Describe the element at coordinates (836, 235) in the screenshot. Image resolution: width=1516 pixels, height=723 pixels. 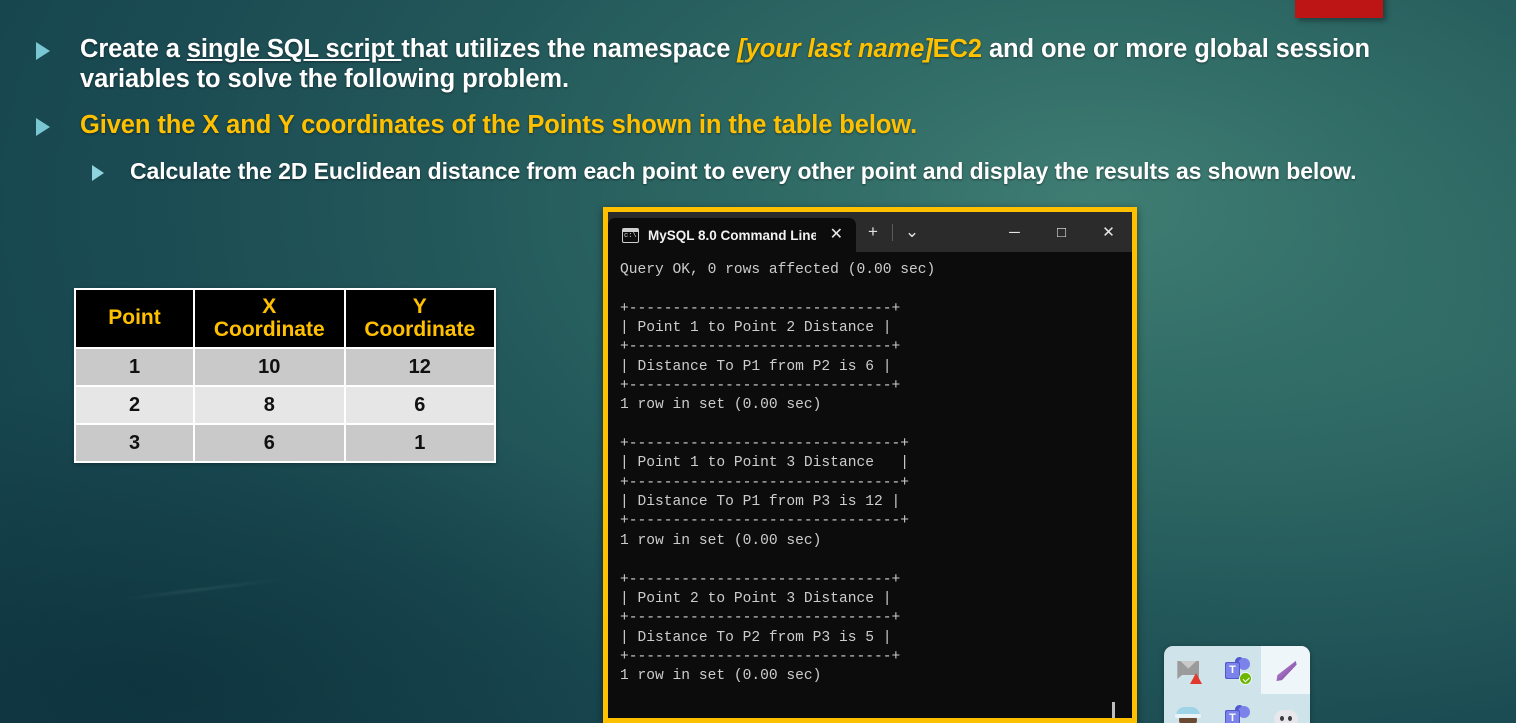
I see `tab-close-icon: ✕` at that location.